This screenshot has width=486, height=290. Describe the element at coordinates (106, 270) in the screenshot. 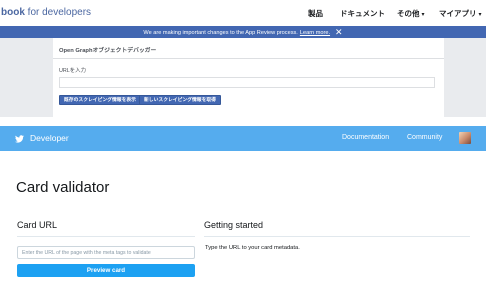

I see `preview-card-button: Preview card` at that location.